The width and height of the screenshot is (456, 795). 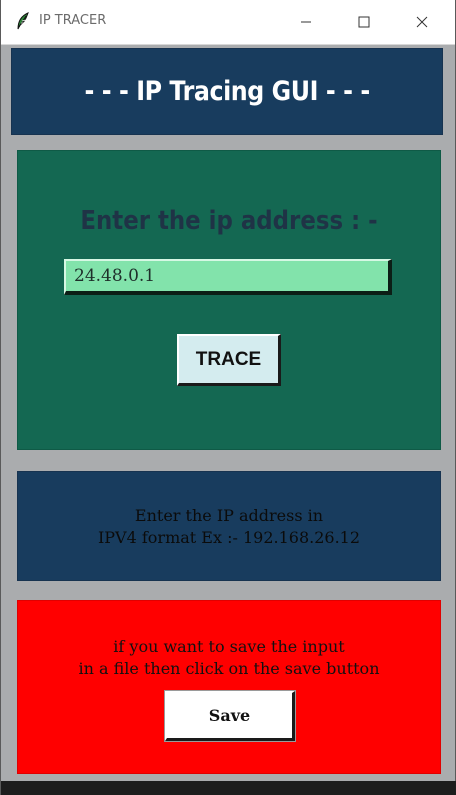 What do you see at coordinates (228, 277) in the screenshot?
I see `ip-address-input` at bounding box center [228, 277].